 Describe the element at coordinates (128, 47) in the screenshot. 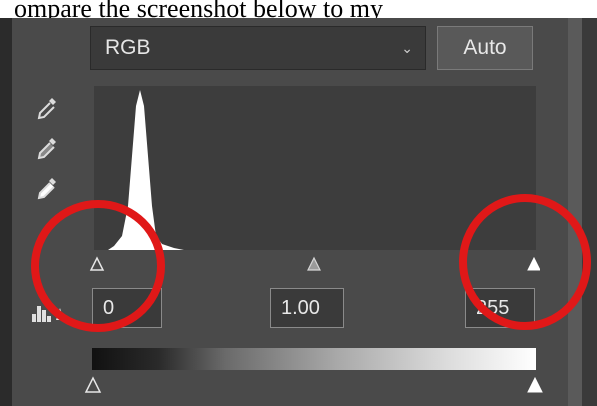

I see `channel-select-value: RGB` at that location.